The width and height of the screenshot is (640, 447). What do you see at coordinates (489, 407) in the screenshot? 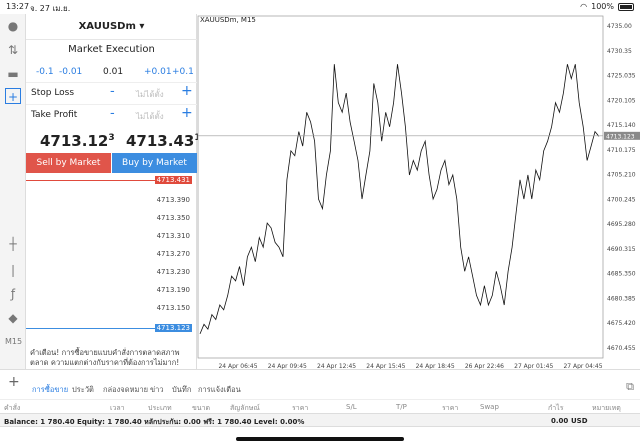
I see `col-swap: Swap` at bounding box center [489, 407].